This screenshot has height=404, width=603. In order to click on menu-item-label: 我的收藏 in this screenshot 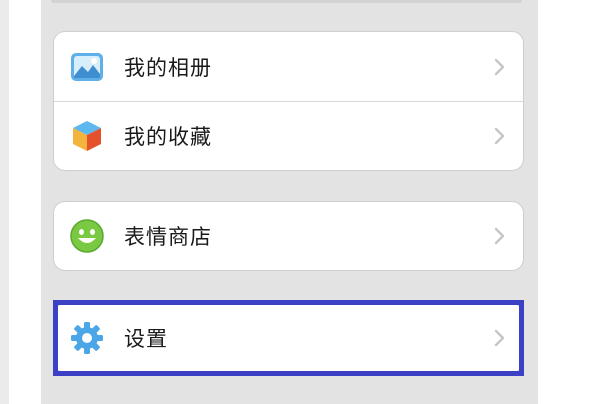, I will do `click(168, 137)`.